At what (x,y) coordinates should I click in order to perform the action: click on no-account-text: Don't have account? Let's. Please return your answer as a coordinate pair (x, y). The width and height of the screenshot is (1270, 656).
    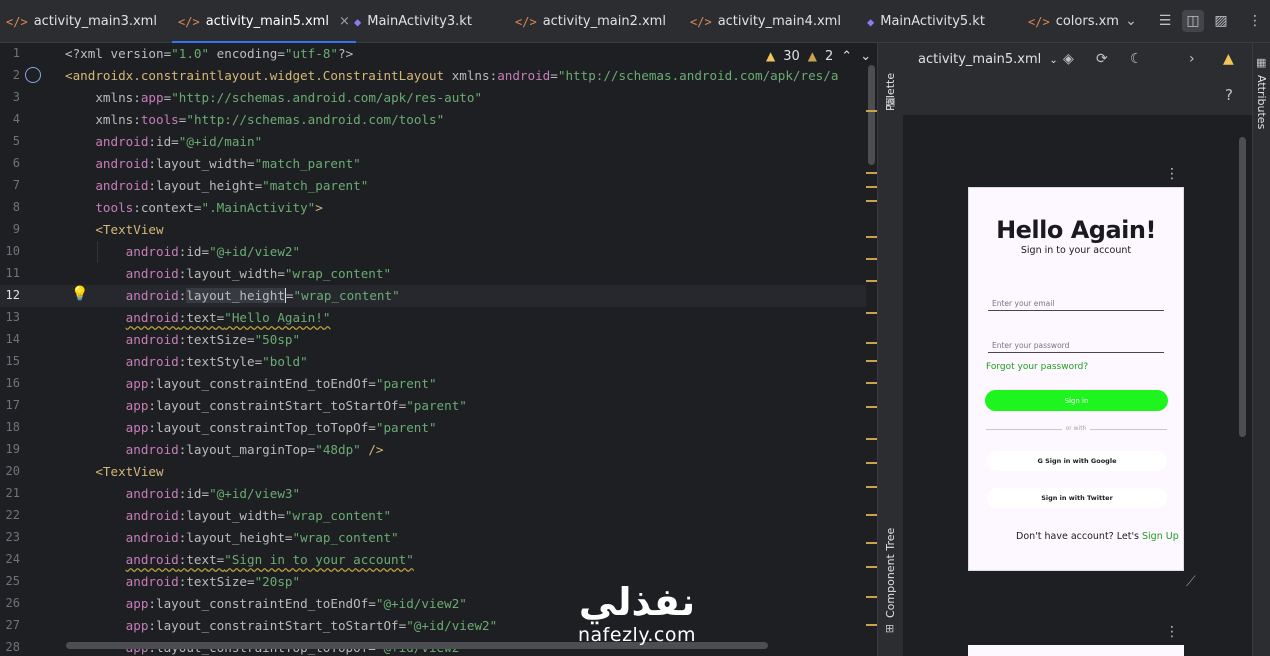
    Looking at the image, I should click on (1077, 536).